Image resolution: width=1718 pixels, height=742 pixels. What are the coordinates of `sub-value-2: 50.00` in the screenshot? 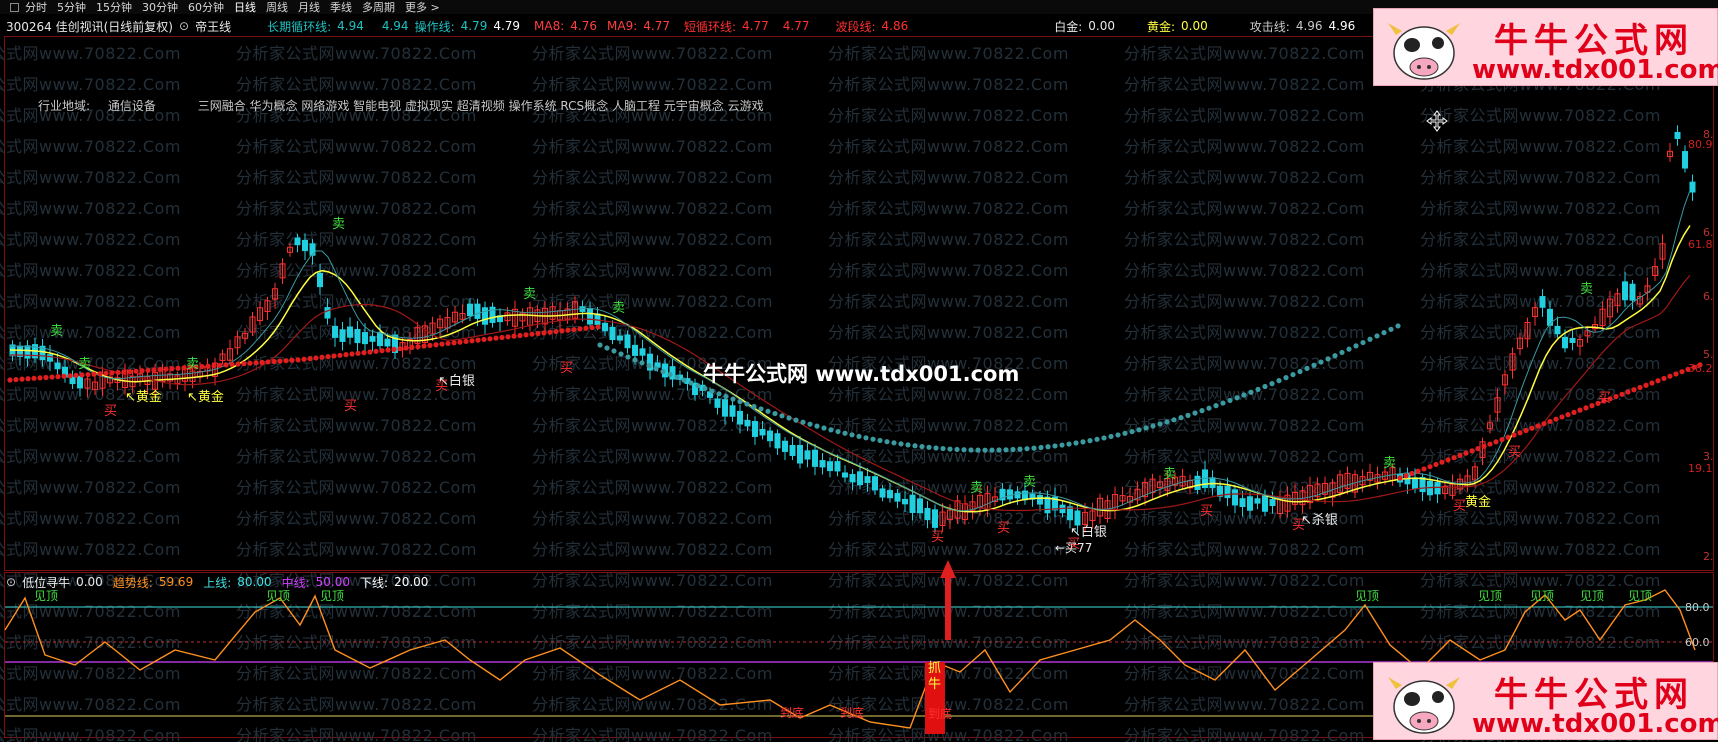 It's located at (333, 582).